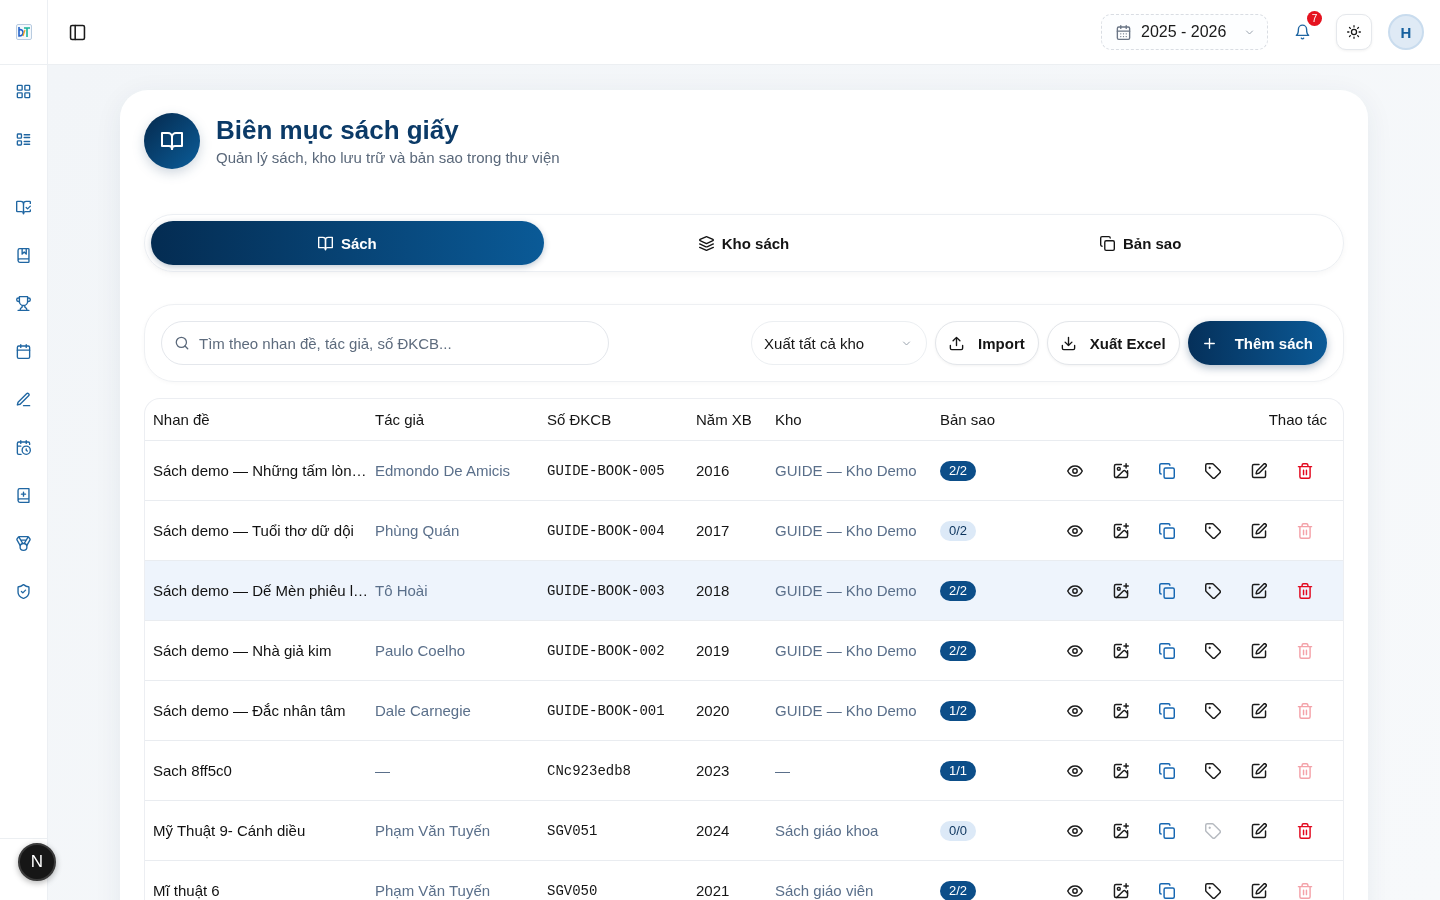  I want to click on publish-year: 2020, so click(713, 710).